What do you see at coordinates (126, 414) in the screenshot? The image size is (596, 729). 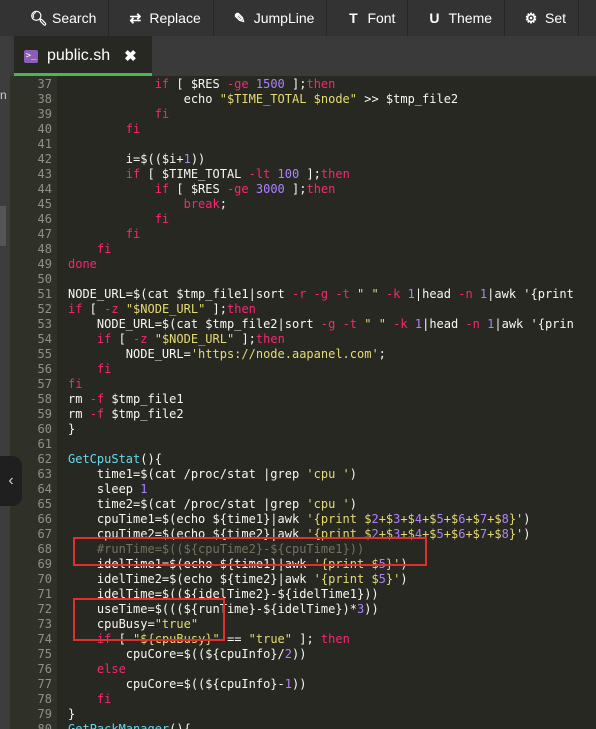 I see `line-code: rm -f $tmp_file2` at bounding box center [126, 414].